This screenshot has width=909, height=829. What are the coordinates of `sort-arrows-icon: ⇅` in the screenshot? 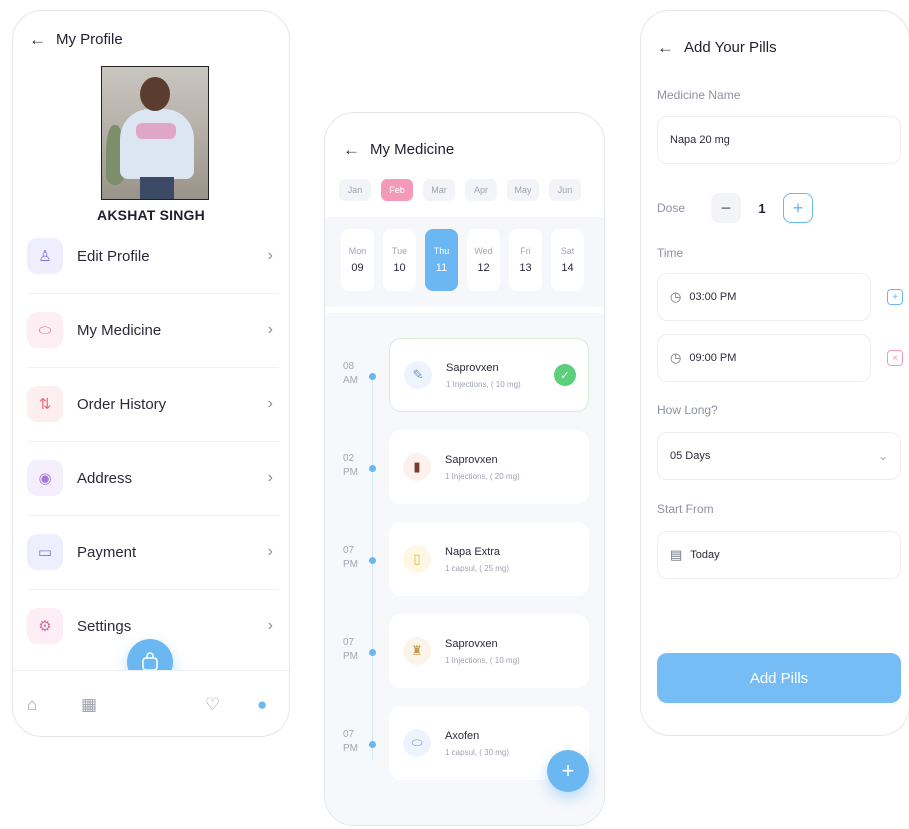 It's located at (45, 404).